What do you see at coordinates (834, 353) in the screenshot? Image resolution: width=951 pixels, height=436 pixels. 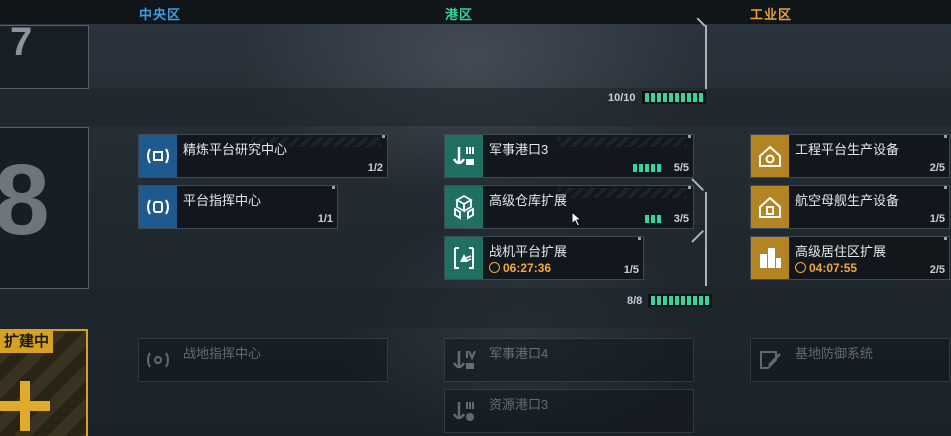 I see `tech-name: 基地防御系统` at bounding box center [834, 353].